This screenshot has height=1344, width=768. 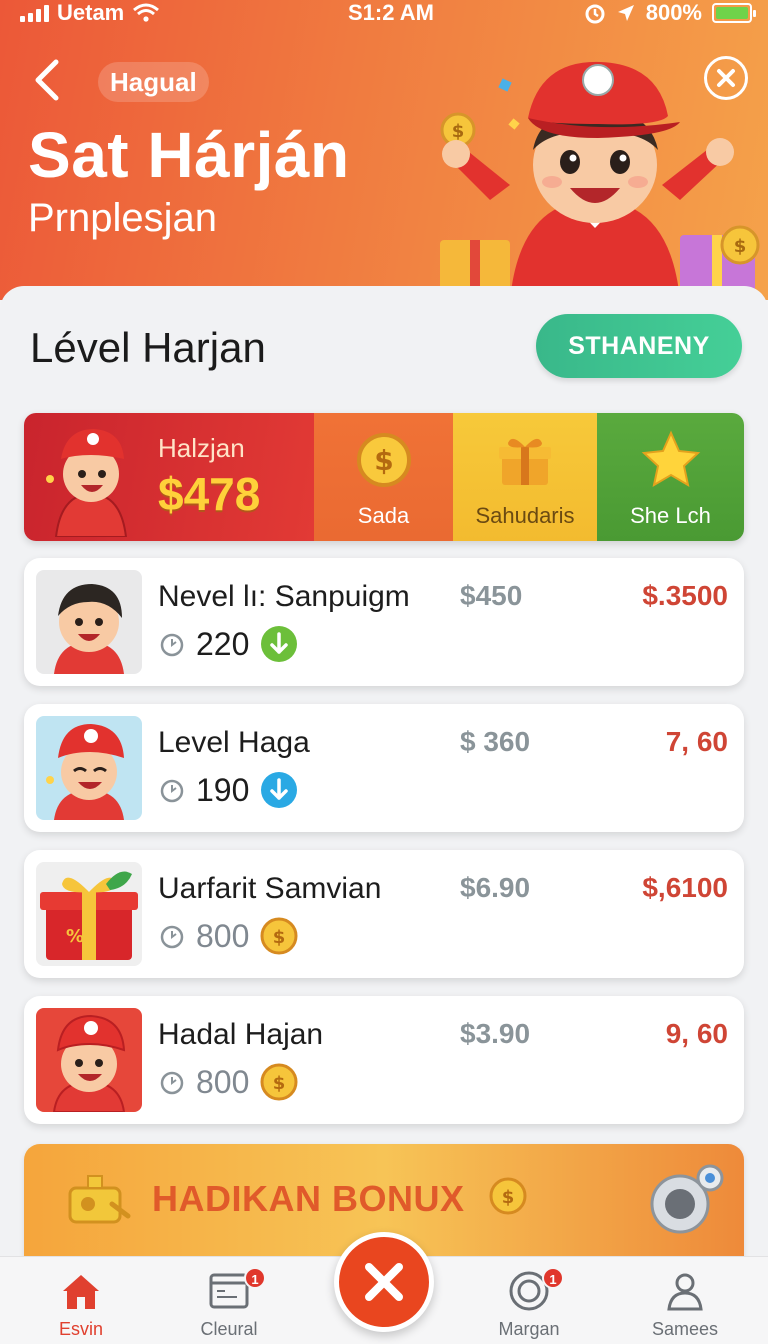 I want to click on list-item: Level Haga 190 $ 360 7, 60, so click(x=384, y=768).